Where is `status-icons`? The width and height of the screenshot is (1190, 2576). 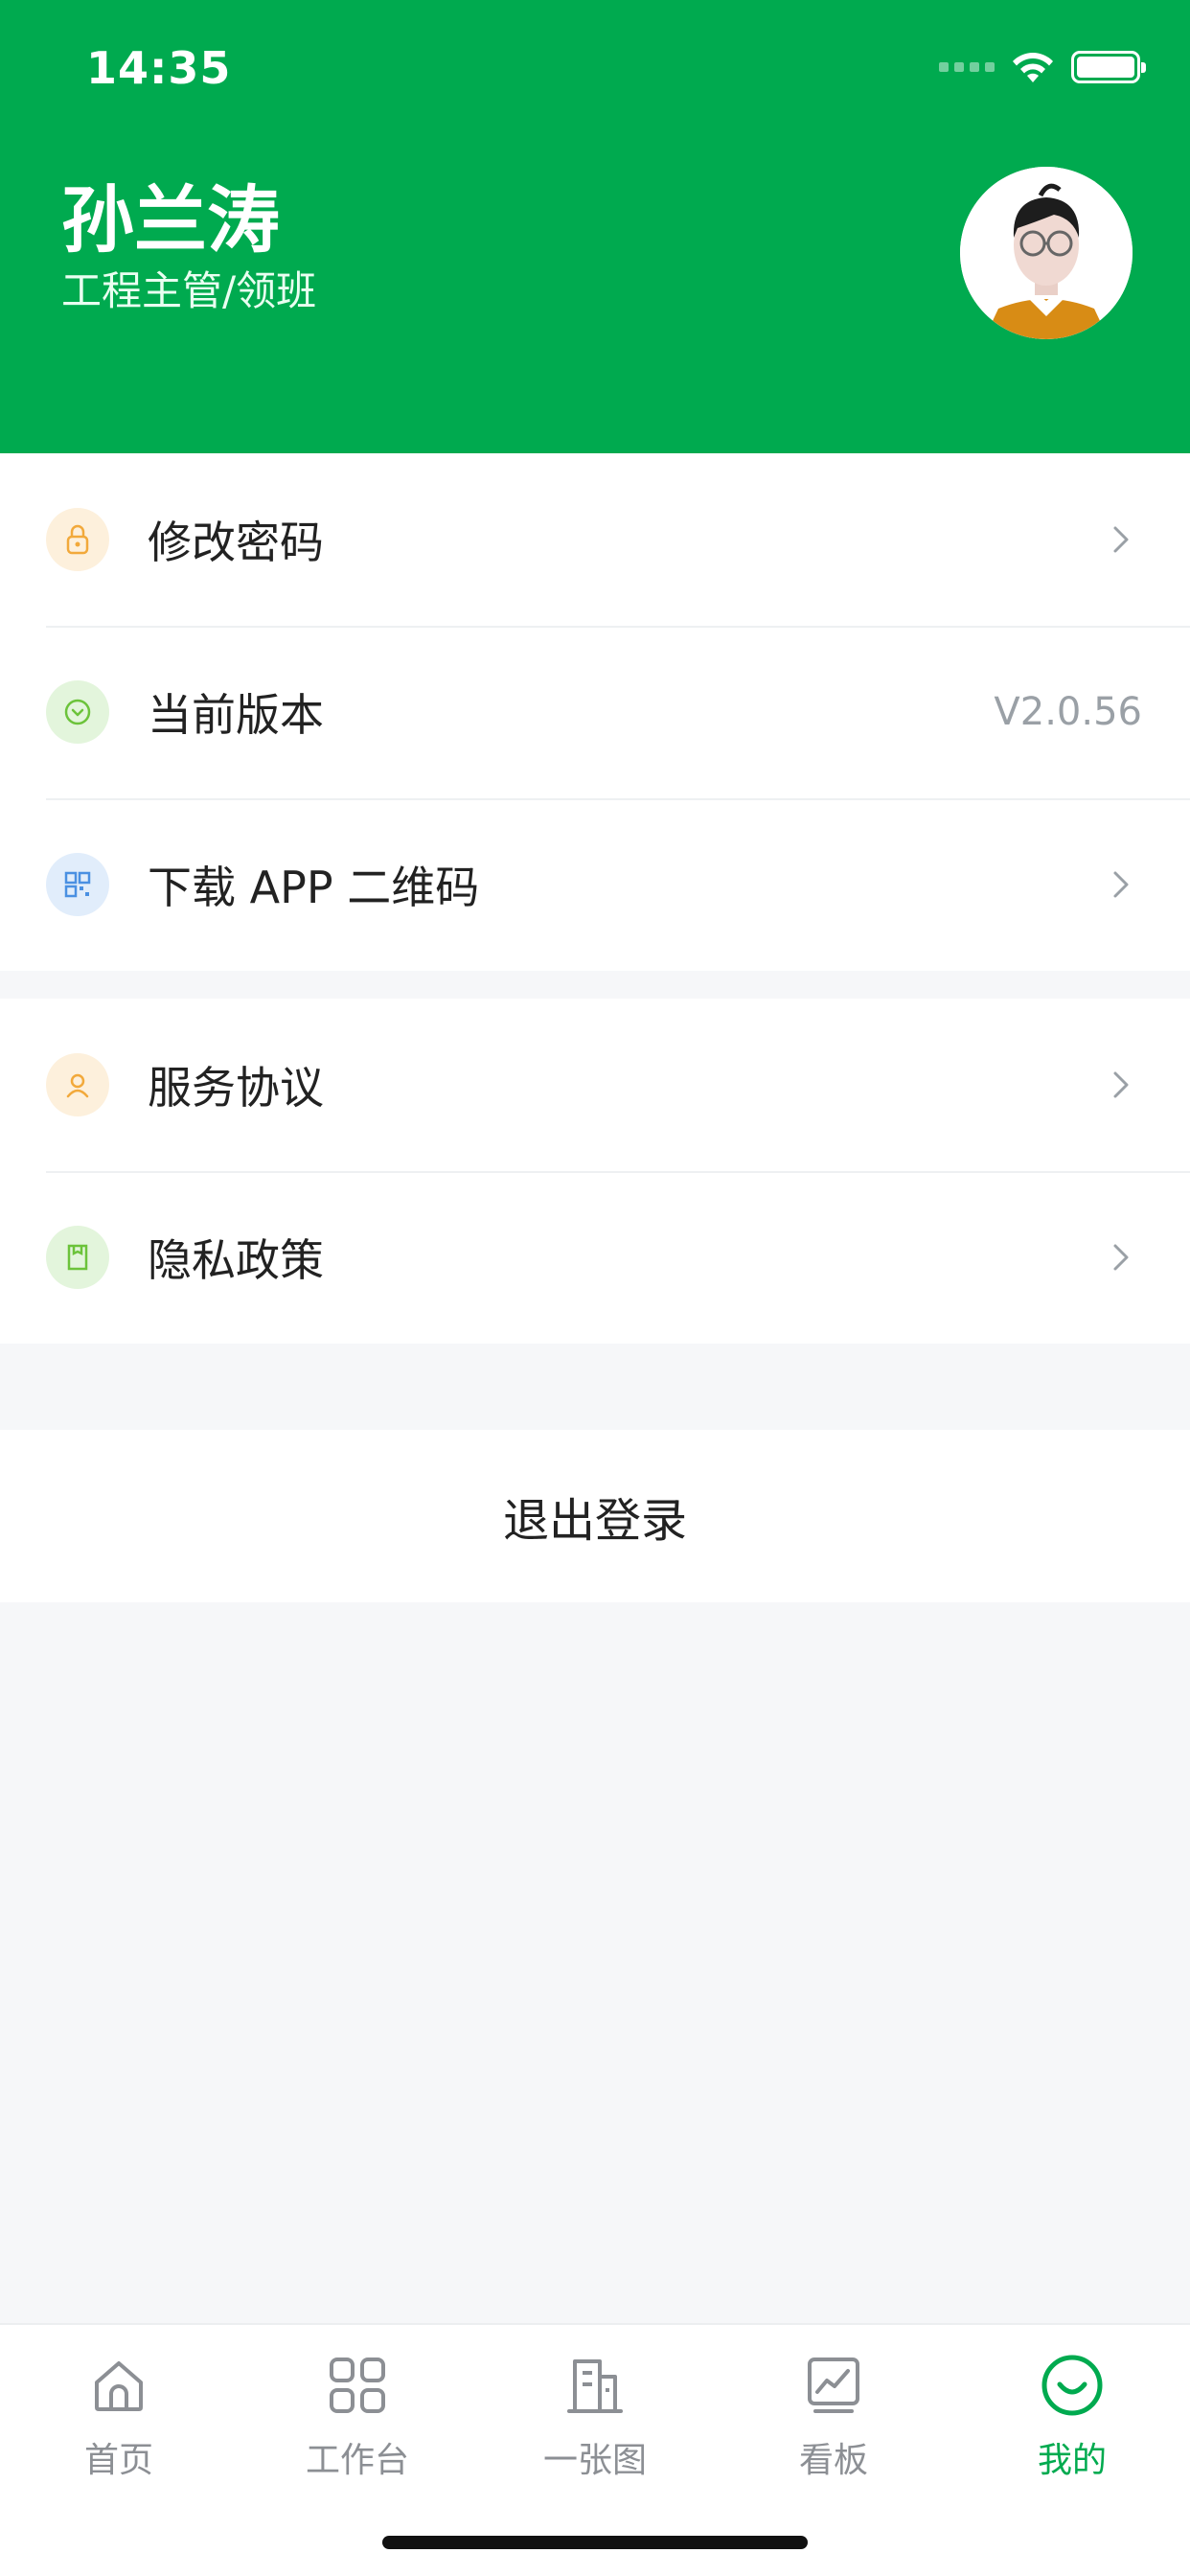 status-icons is located at coordinates (1042, 67).